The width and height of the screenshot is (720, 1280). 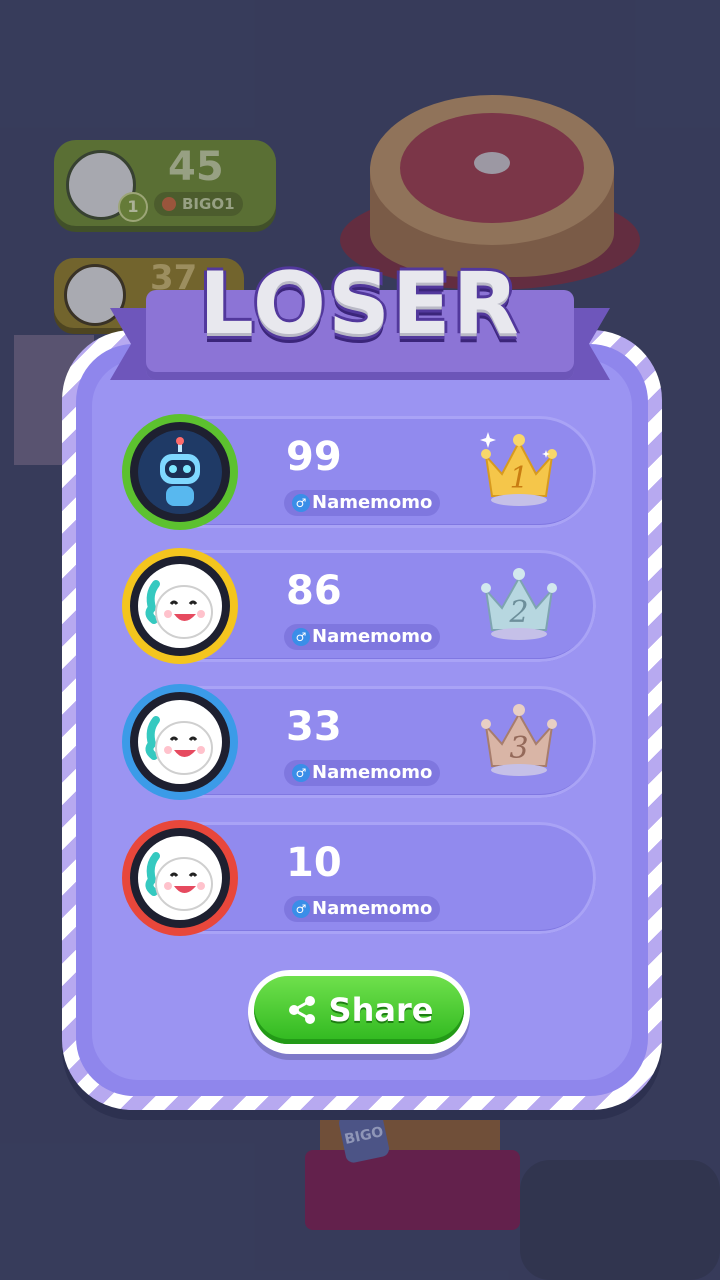 What do you see at coordinates (314, 727) in the screenshot?
I see `player-score-3: 33` at bounding box center [314, 727].